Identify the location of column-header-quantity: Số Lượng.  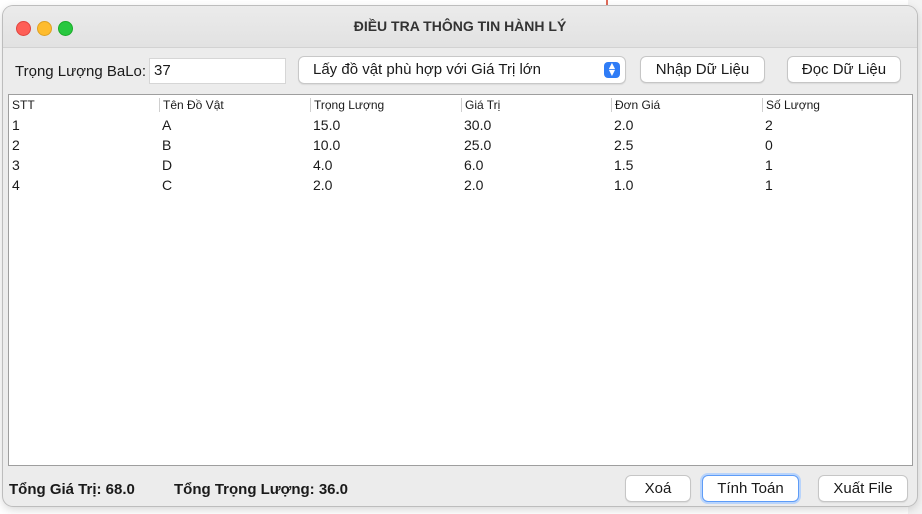
(836, 105).